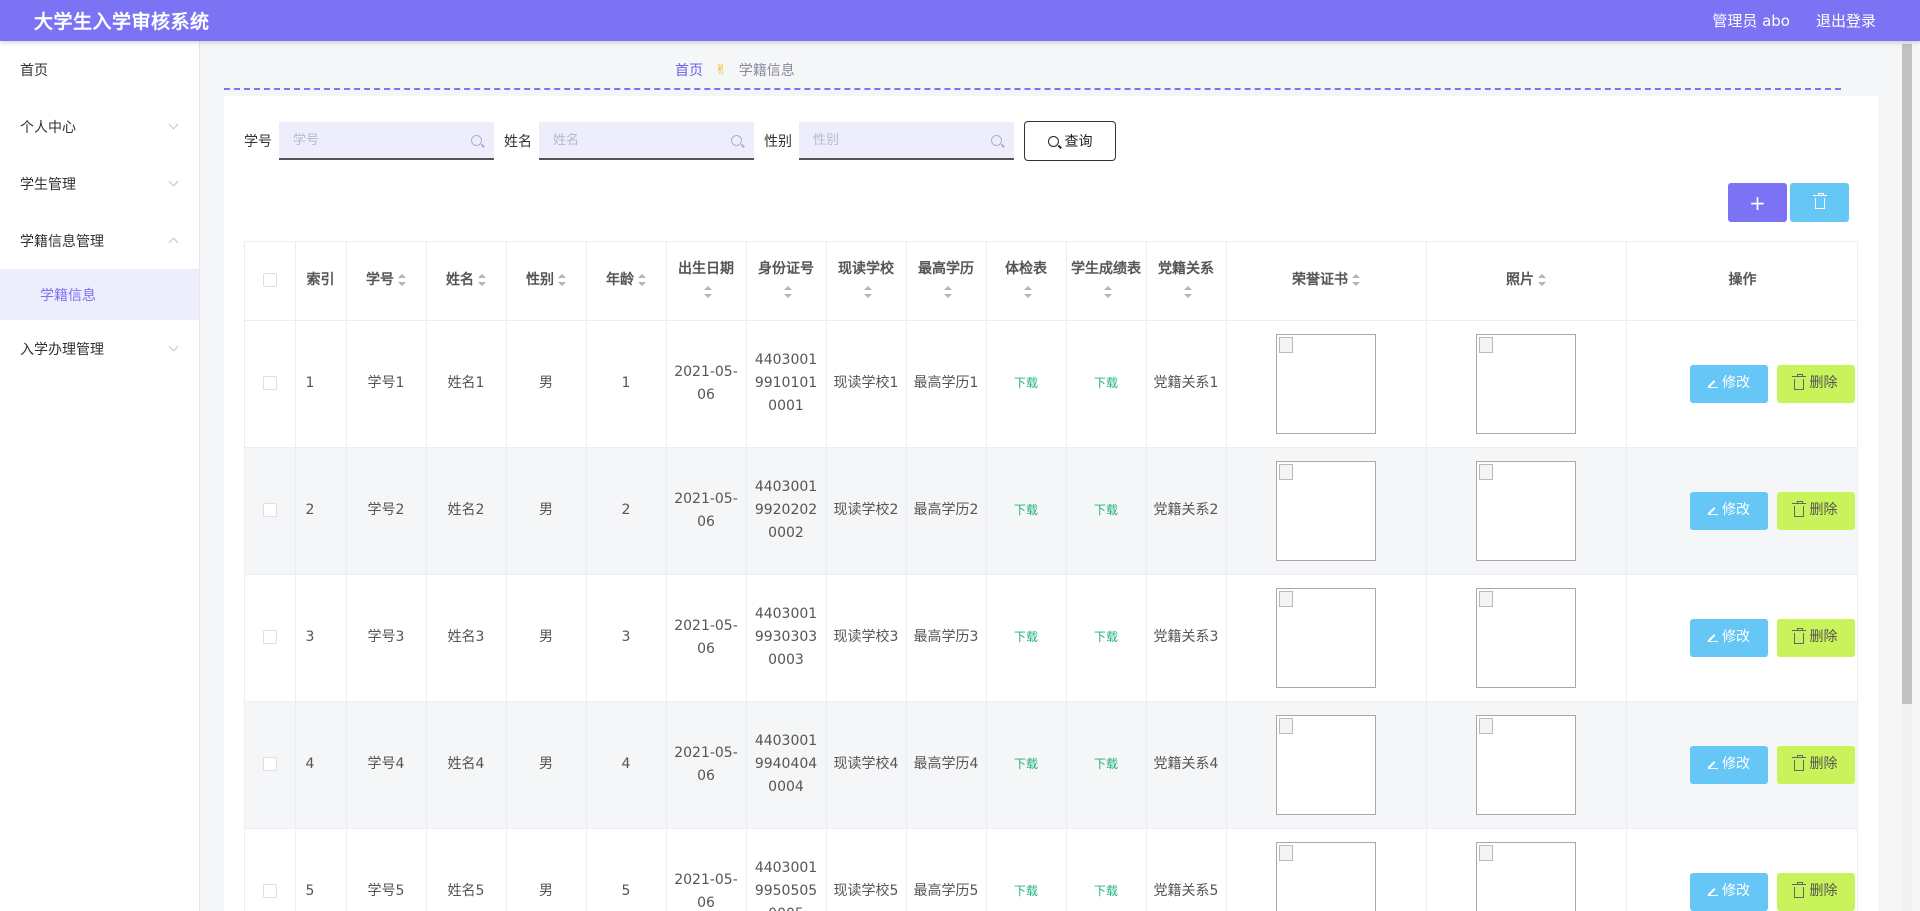 The image size is (1920, 911). What do you see at coordinates (99, 69) in the screenshot?
I see `sidebar-item-home: 首页` at bounding box center [99, 69].